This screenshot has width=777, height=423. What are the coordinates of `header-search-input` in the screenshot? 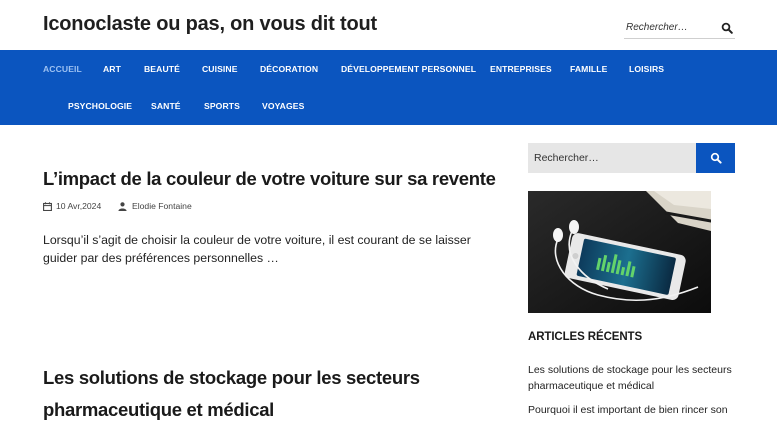 It's located at (671, 27).